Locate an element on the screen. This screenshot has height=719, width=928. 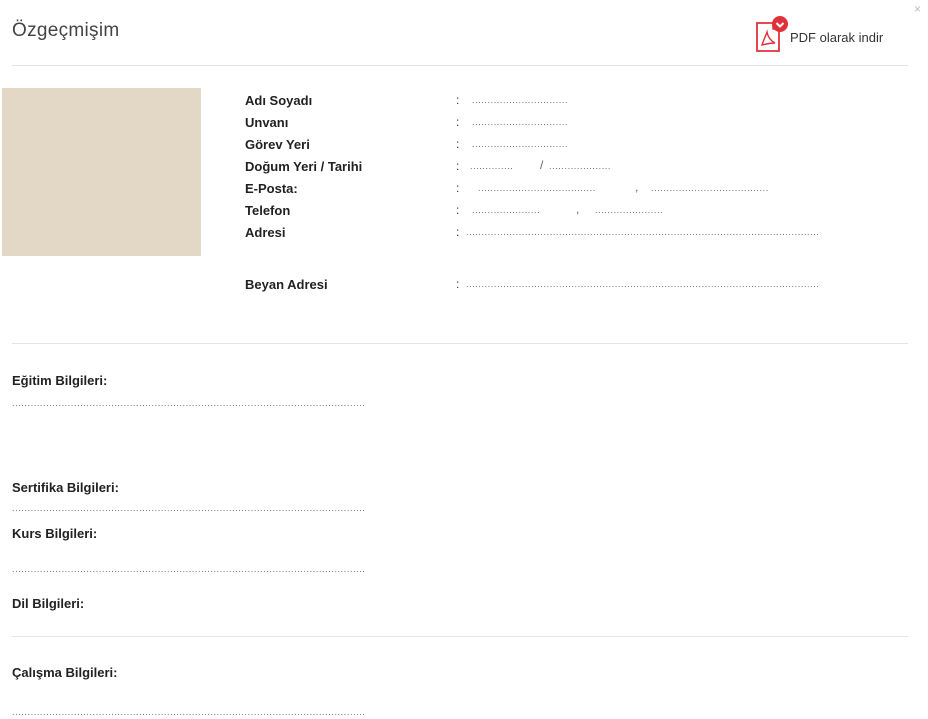
birth-label: Doğum Yeri / Tarihi is located at coordinates (304, 166).